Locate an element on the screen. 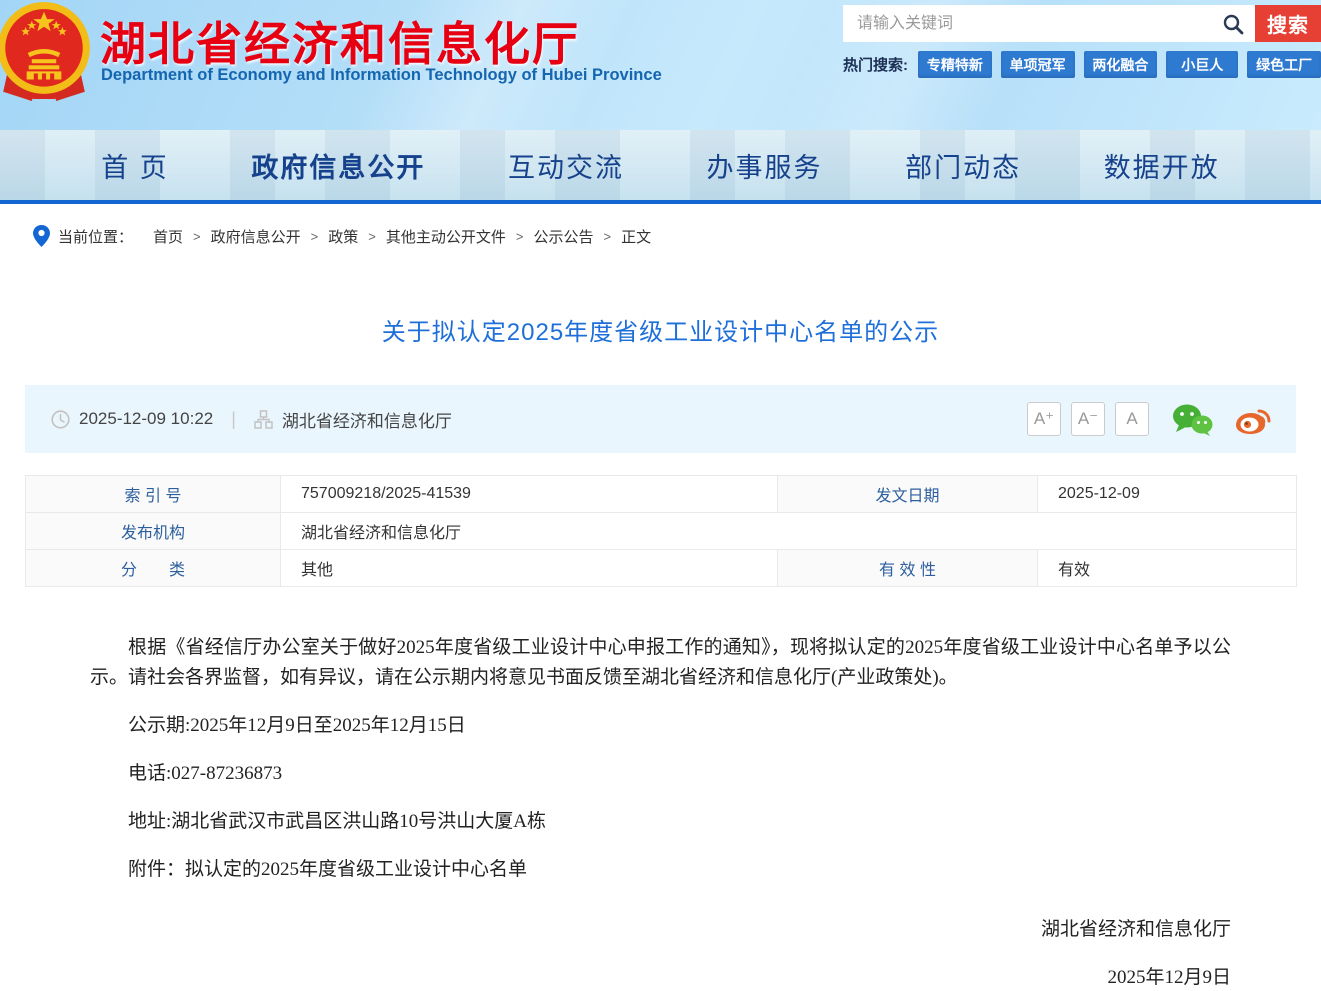 The width and height of the screenshot is (1321, 991). publicity-period: 公示期:2025年12月9日至2025年12月15日 is located at coordinates (297, 725).